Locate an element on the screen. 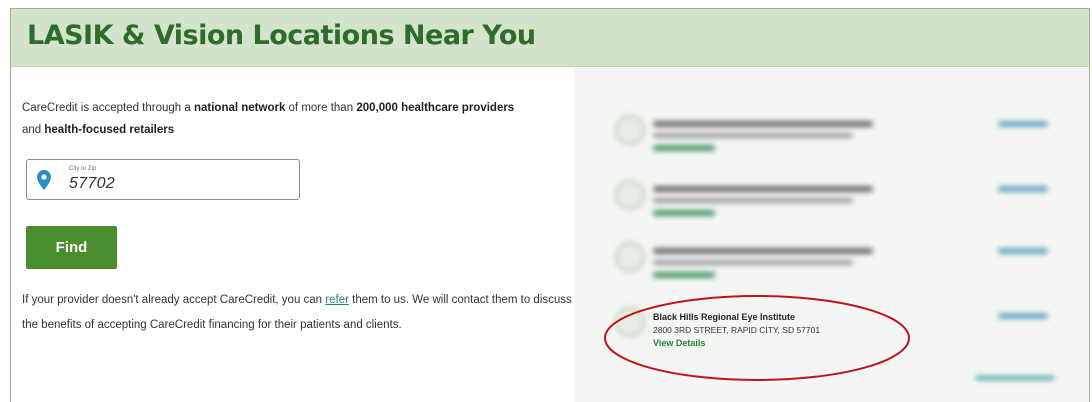  map-pin-icon is located at coordinates (44, 180).